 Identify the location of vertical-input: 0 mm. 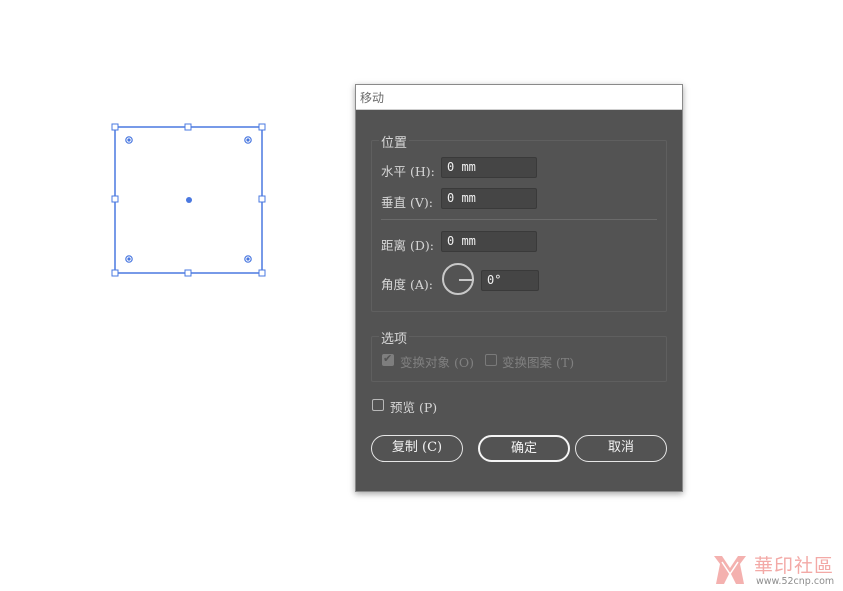
(489, 198).